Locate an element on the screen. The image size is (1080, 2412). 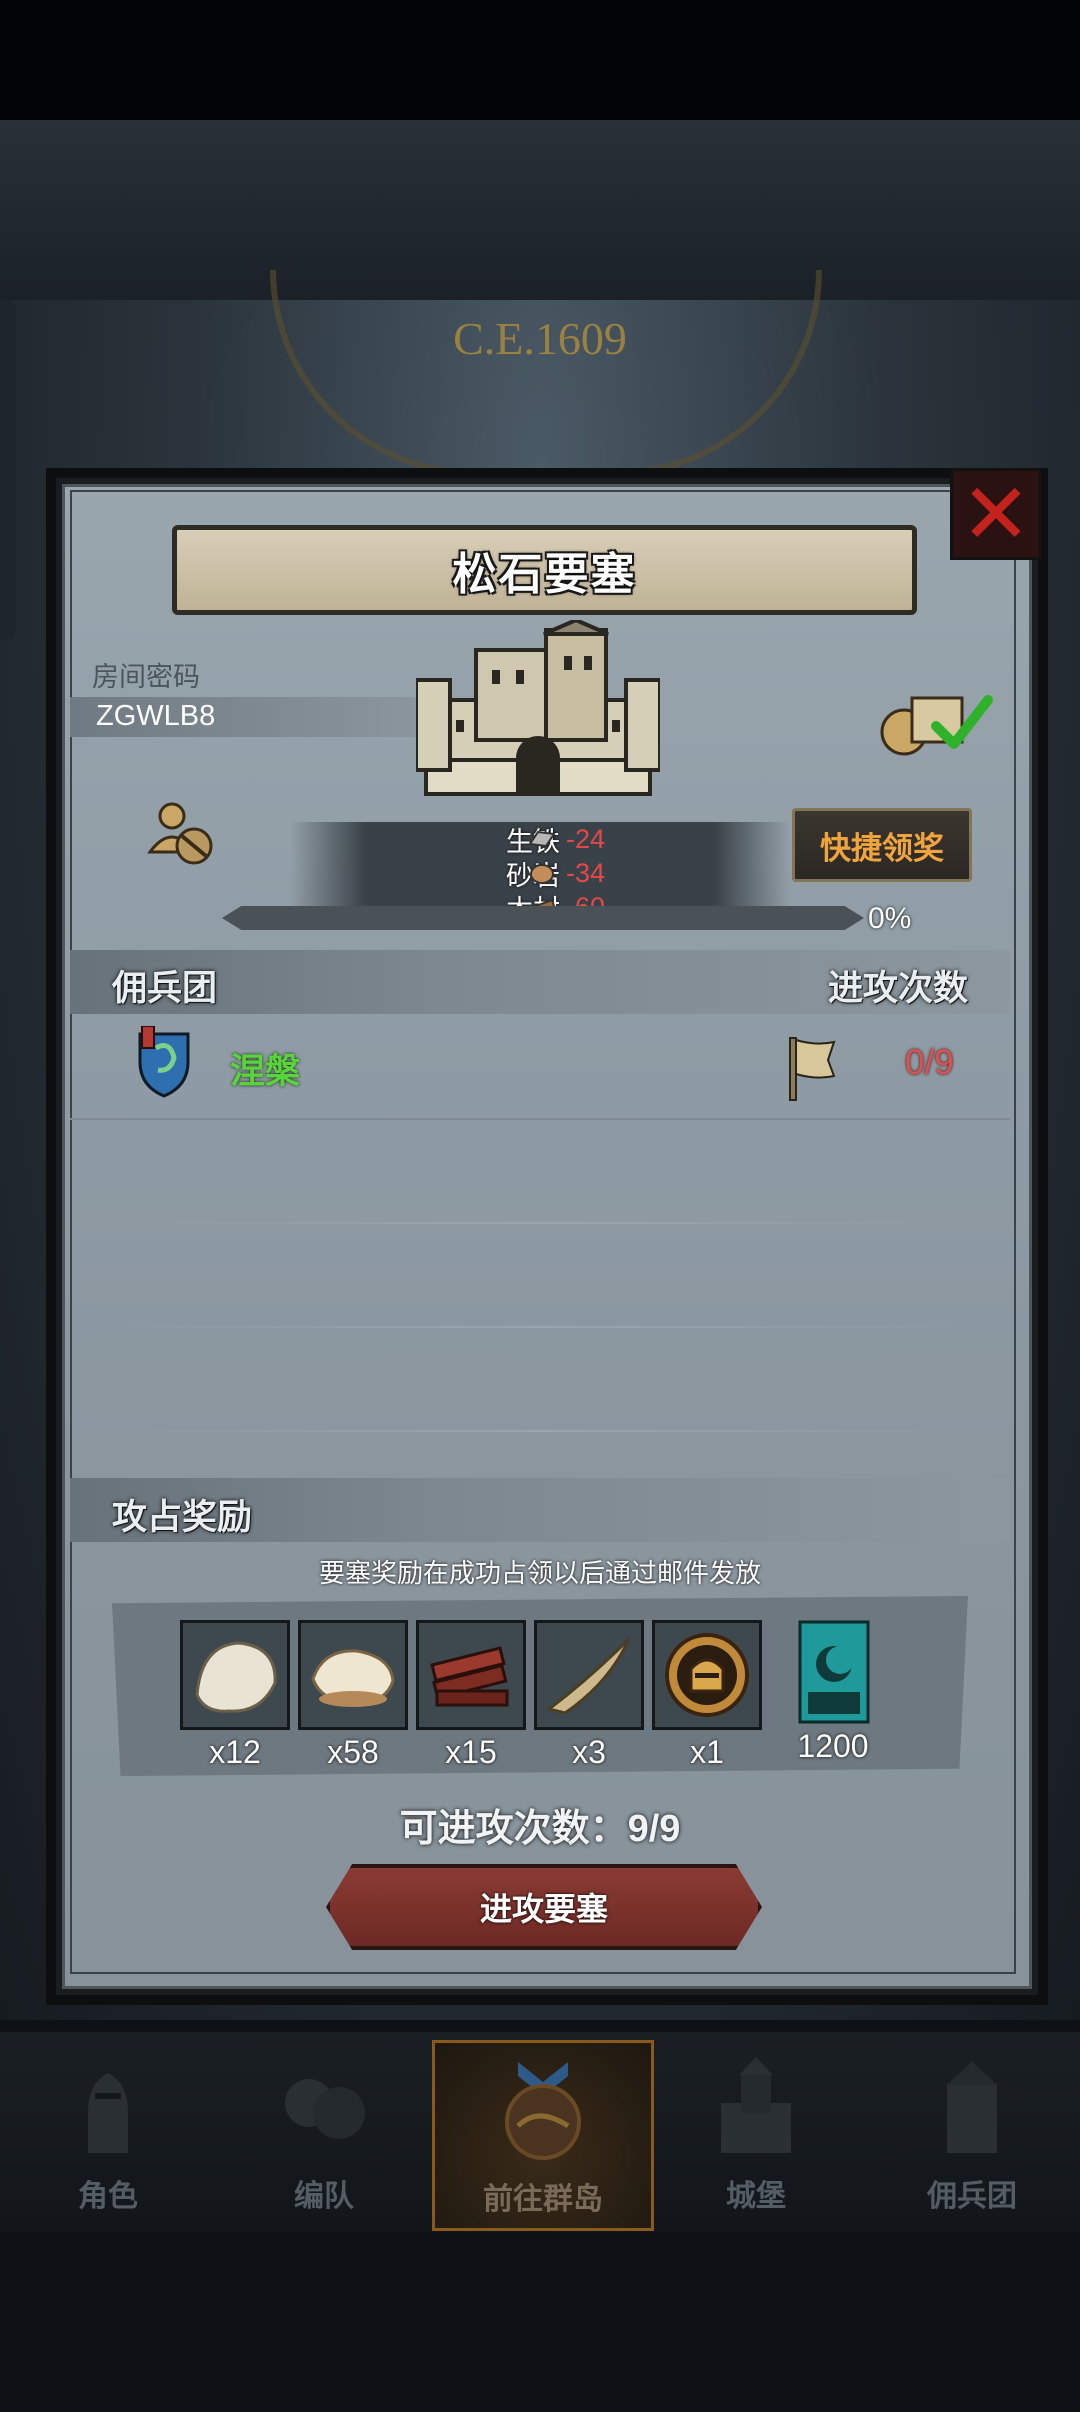
knight-icon is located at coordinates (108, 2113).